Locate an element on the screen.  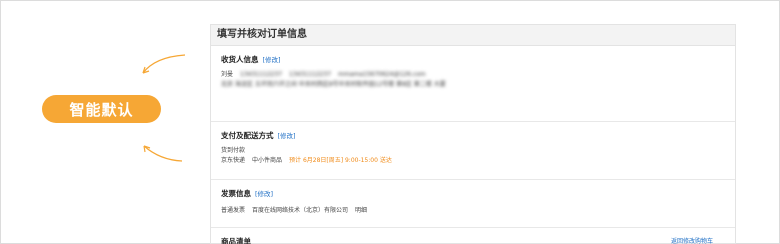
invoice-detail: 明细 is located at coordinates (361, 210).